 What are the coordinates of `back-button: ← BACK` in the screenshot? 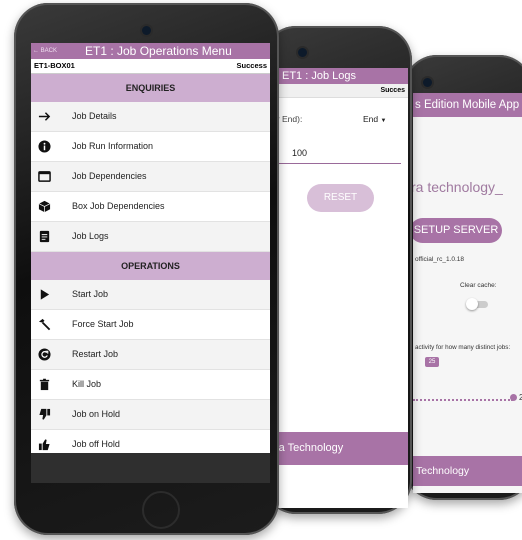 It's located at (45, 51).